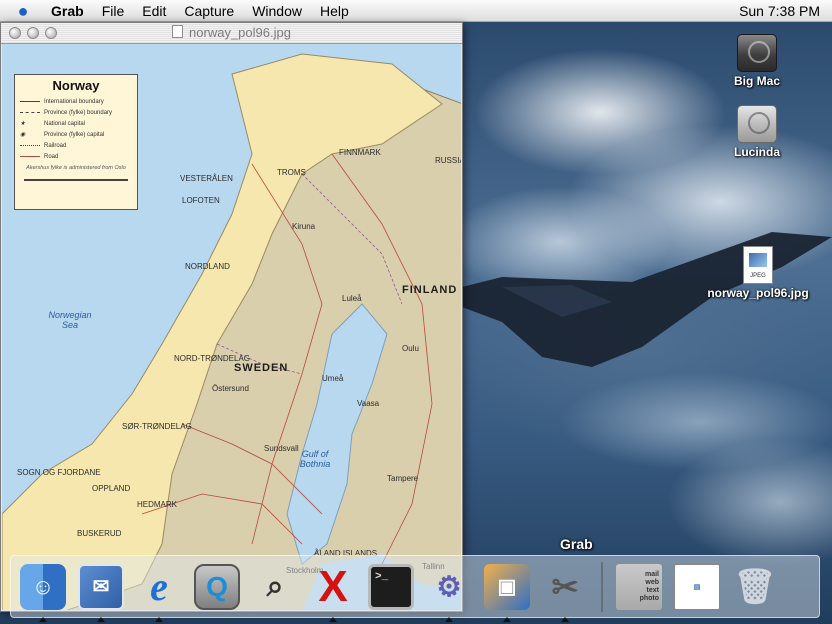 This screenshot has width=832, height=624. Describe the element at coordinates (76, 145) in the screenshot. I see `legend-row: Railroad` at that location.